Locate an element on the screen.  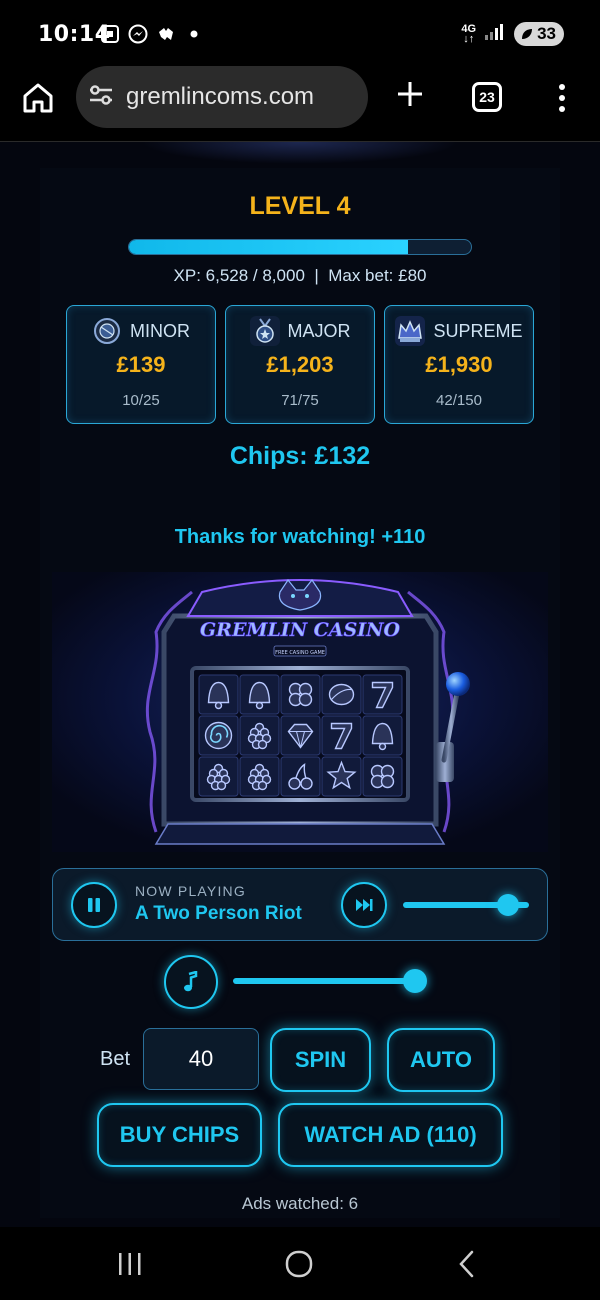
jackpot-value: £1,930 is located at coordinates (459, 364).